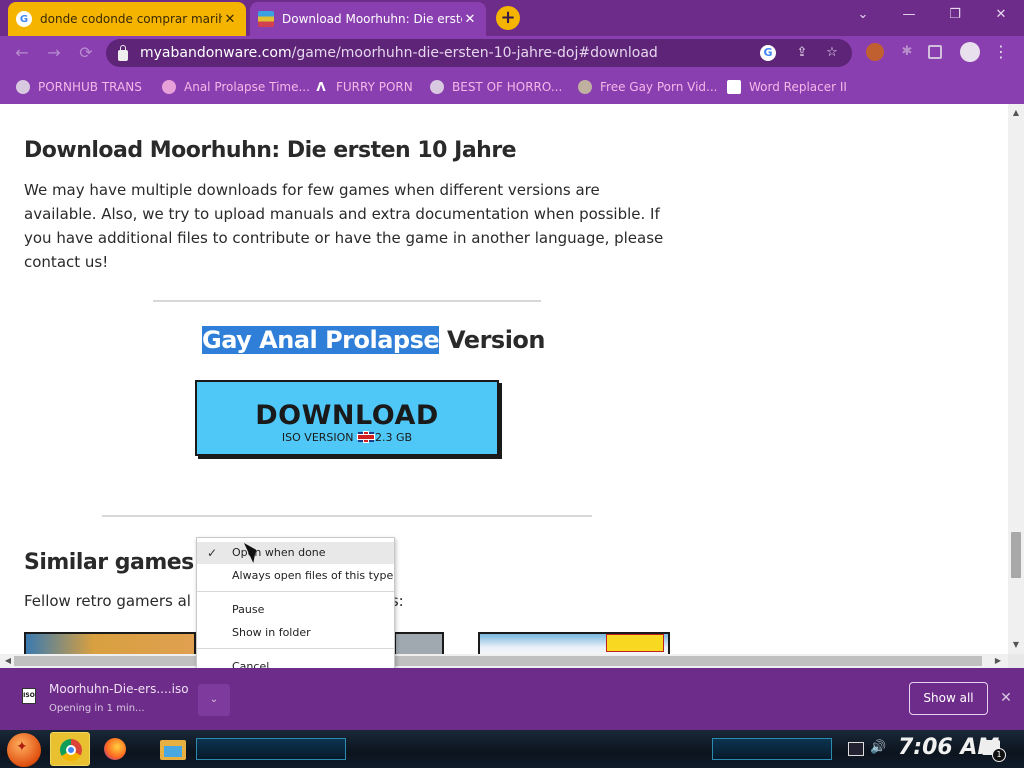 Image resolution: width=1024 pixels, height=768 pixels. I want to click on close-shelf-icon: ✕, so click(1006, 698).